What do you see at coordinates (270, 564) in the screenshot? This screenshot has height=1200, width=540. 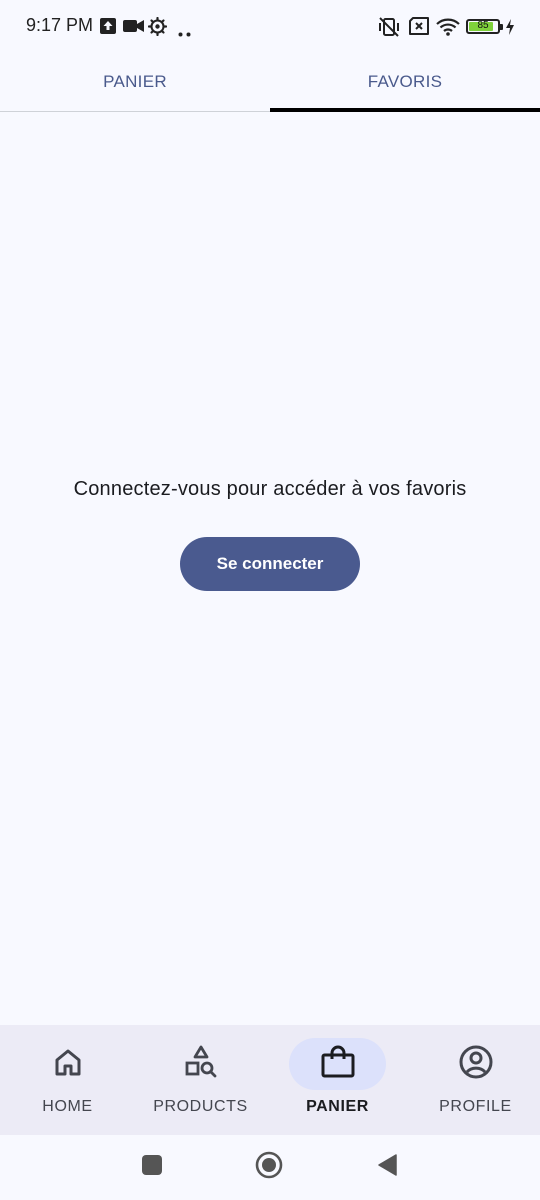 I see `login-button: Se connecter` at bounding box center [270, 564].